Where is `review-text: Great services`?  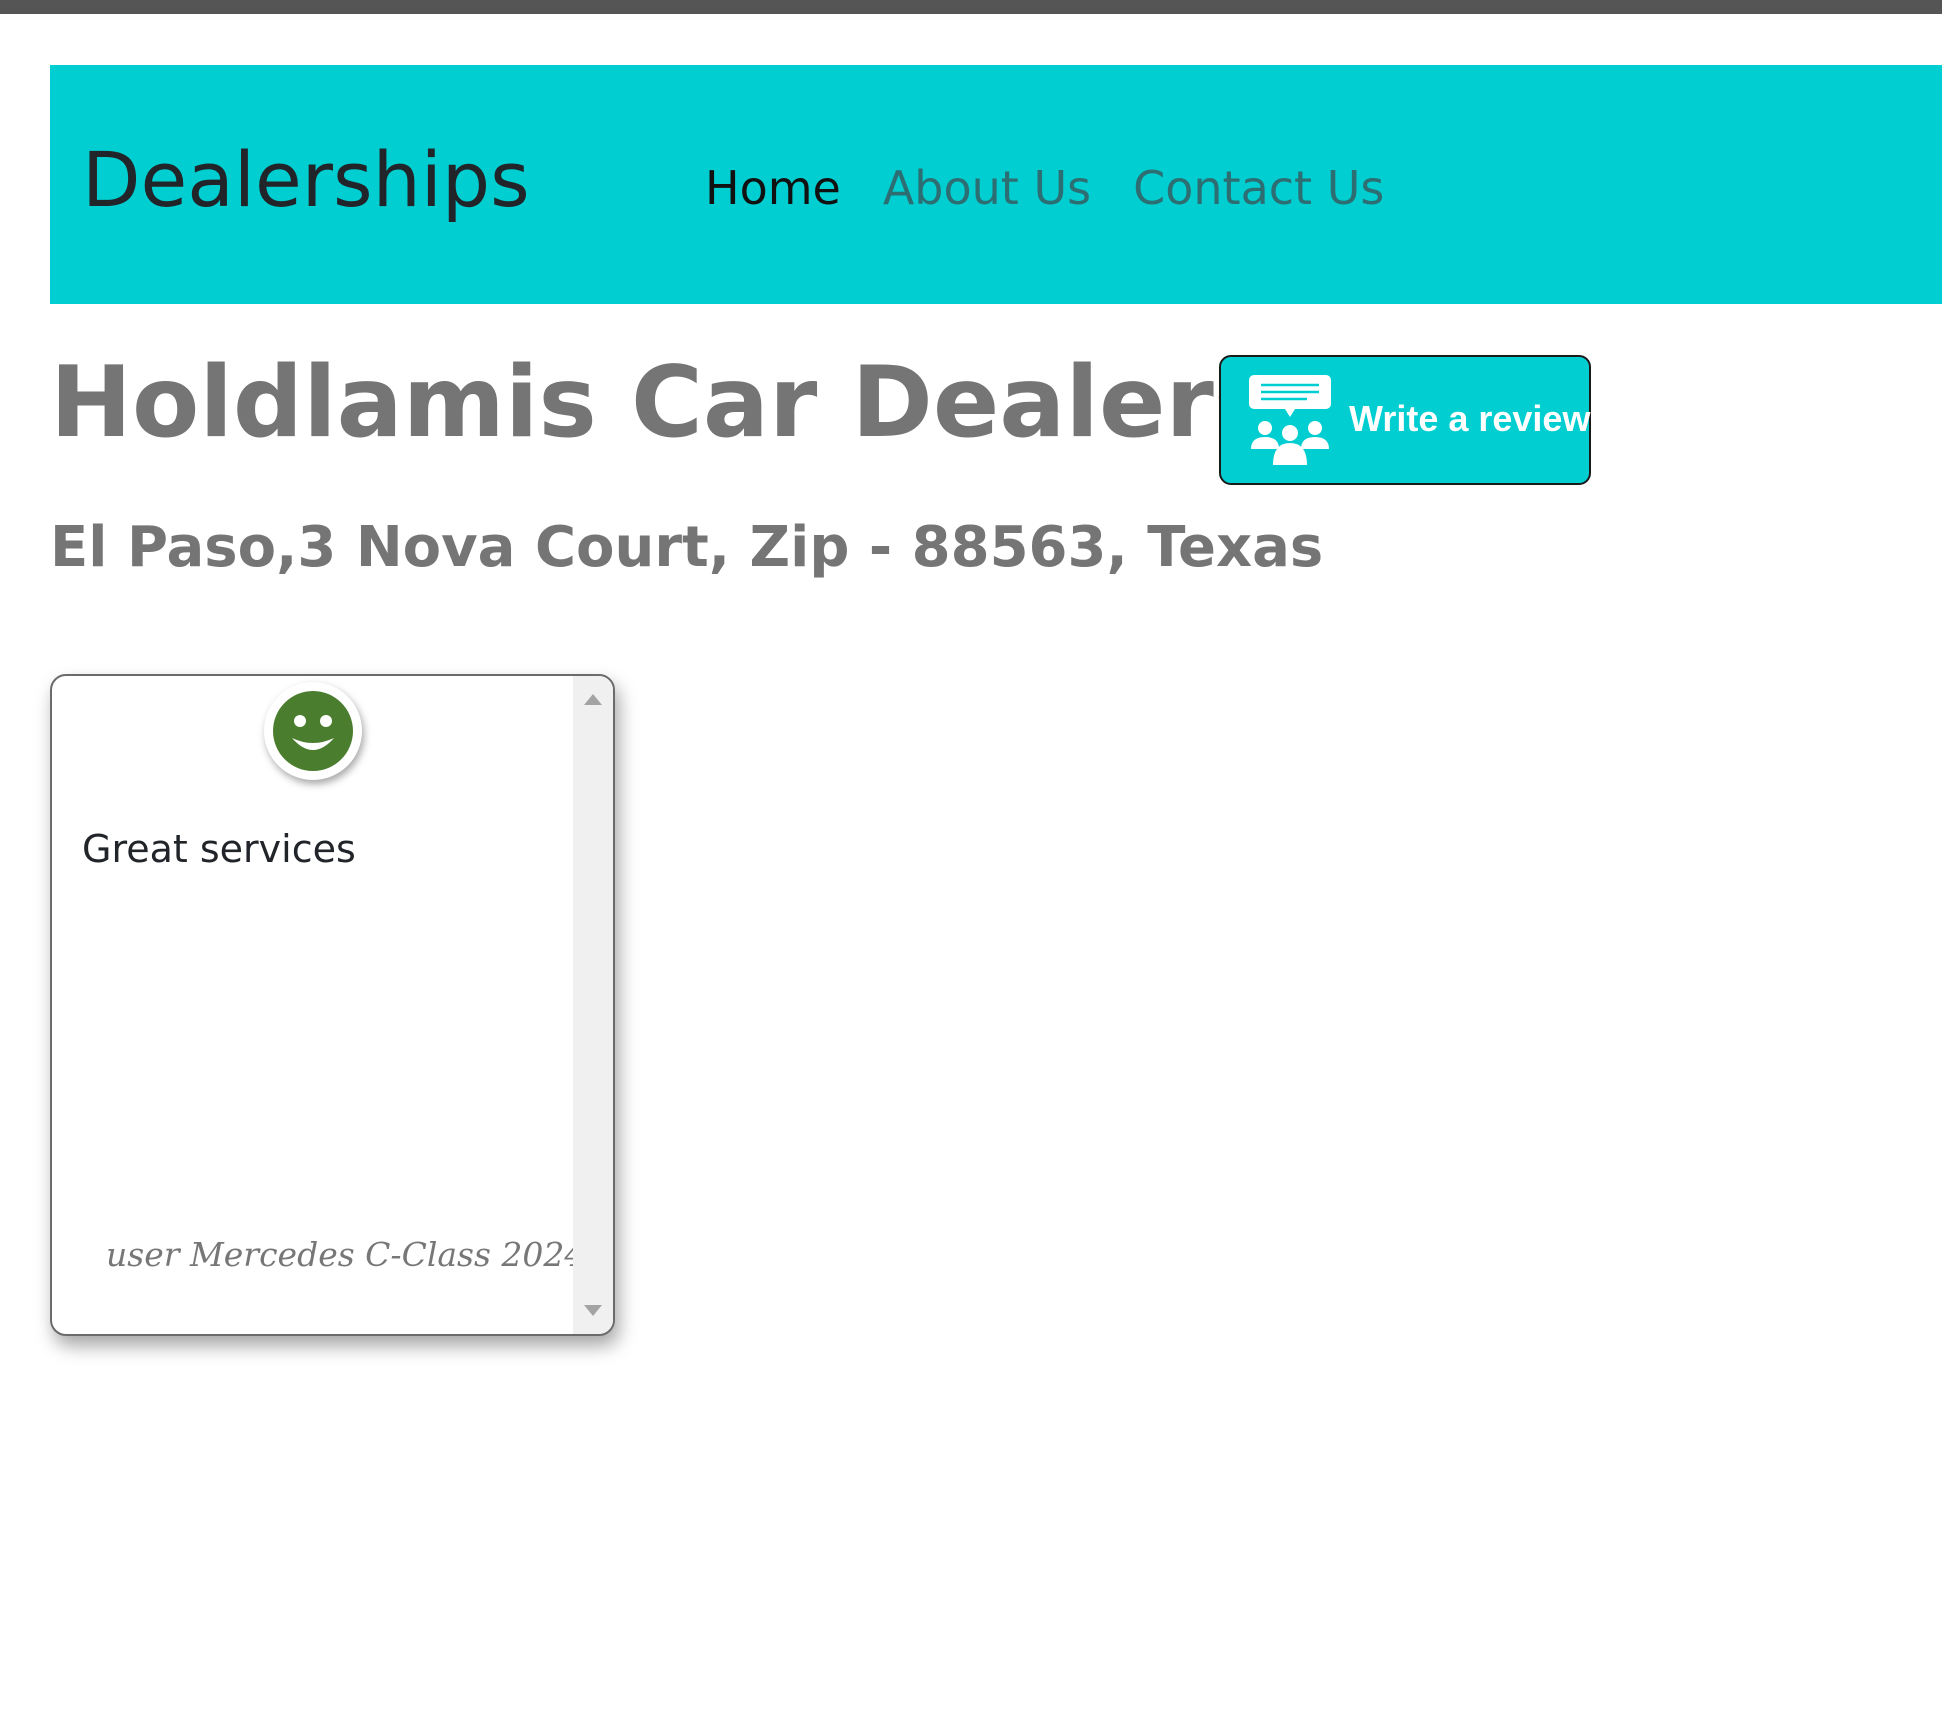 review-text: Great services is located at coordinates (219, 849).